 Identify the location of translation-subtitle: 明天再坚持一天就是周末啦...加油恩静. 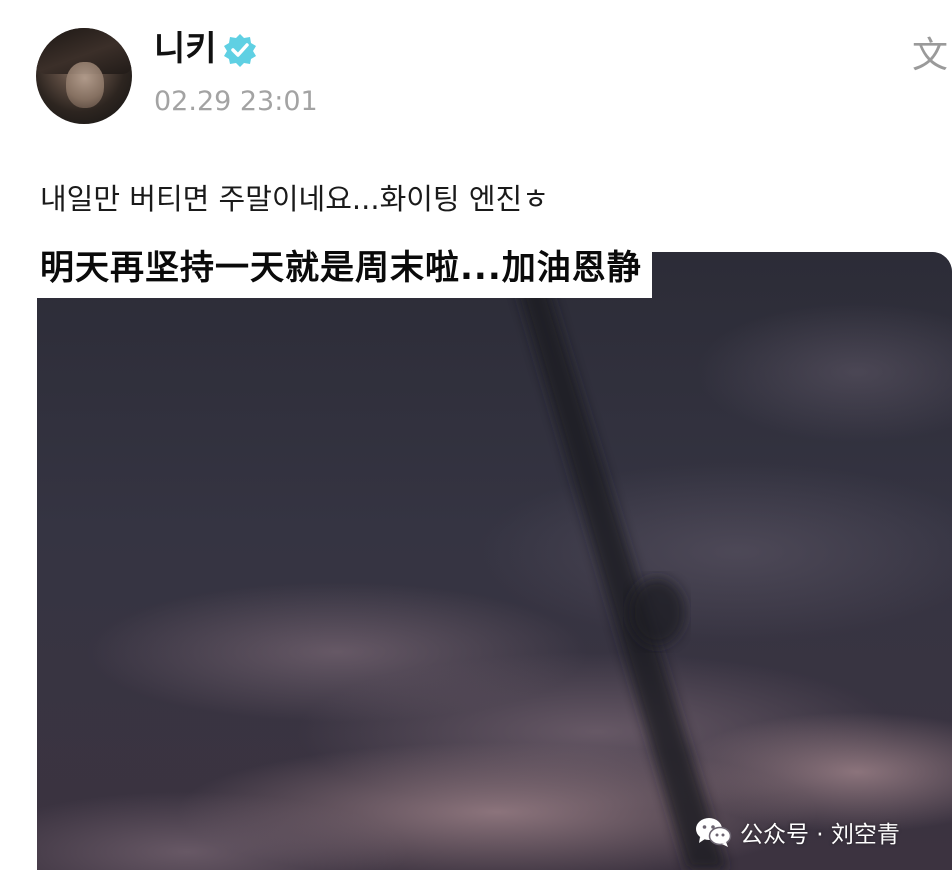
(343, 268).